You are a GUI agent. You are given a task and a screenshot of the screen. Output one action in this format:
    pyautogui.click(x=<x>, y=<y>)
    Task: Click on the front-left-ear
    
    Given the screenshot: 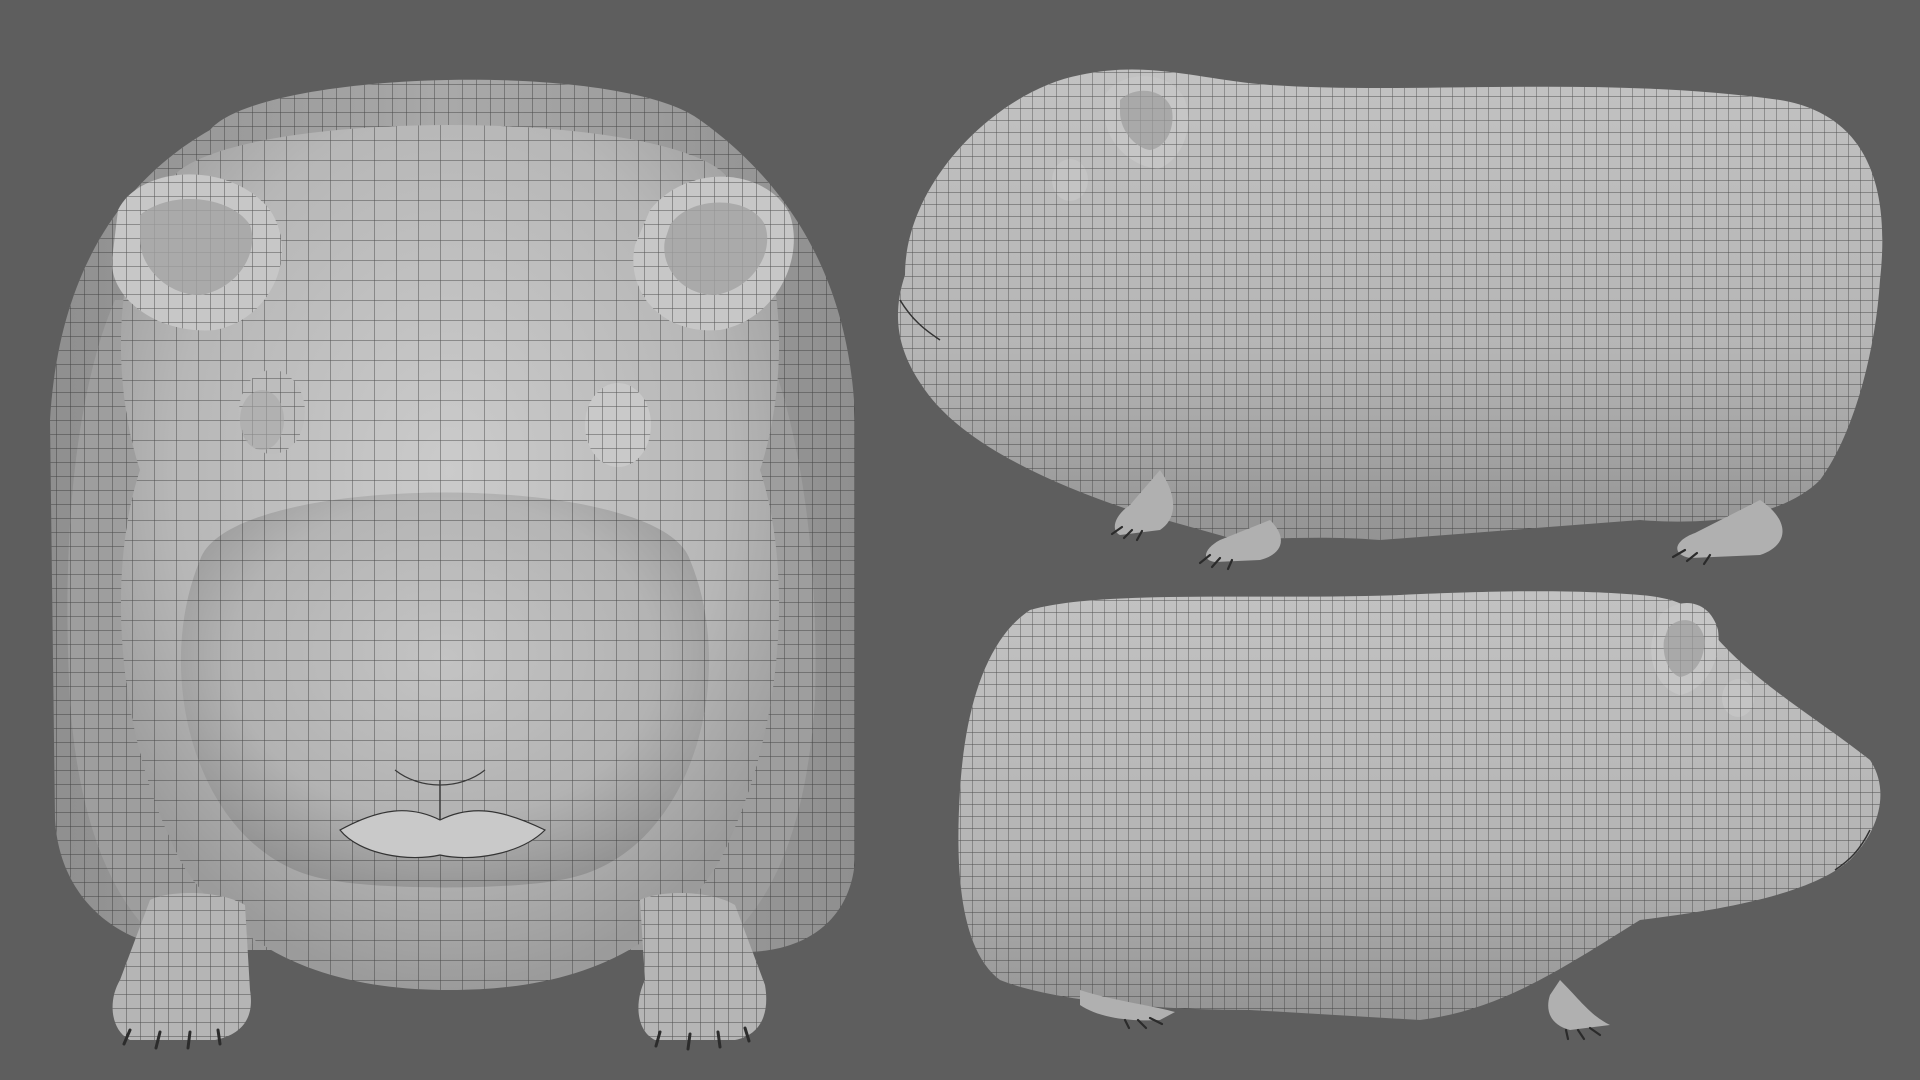 What is the action you would take?
    pyautogui.click(x=196, y=252)
    